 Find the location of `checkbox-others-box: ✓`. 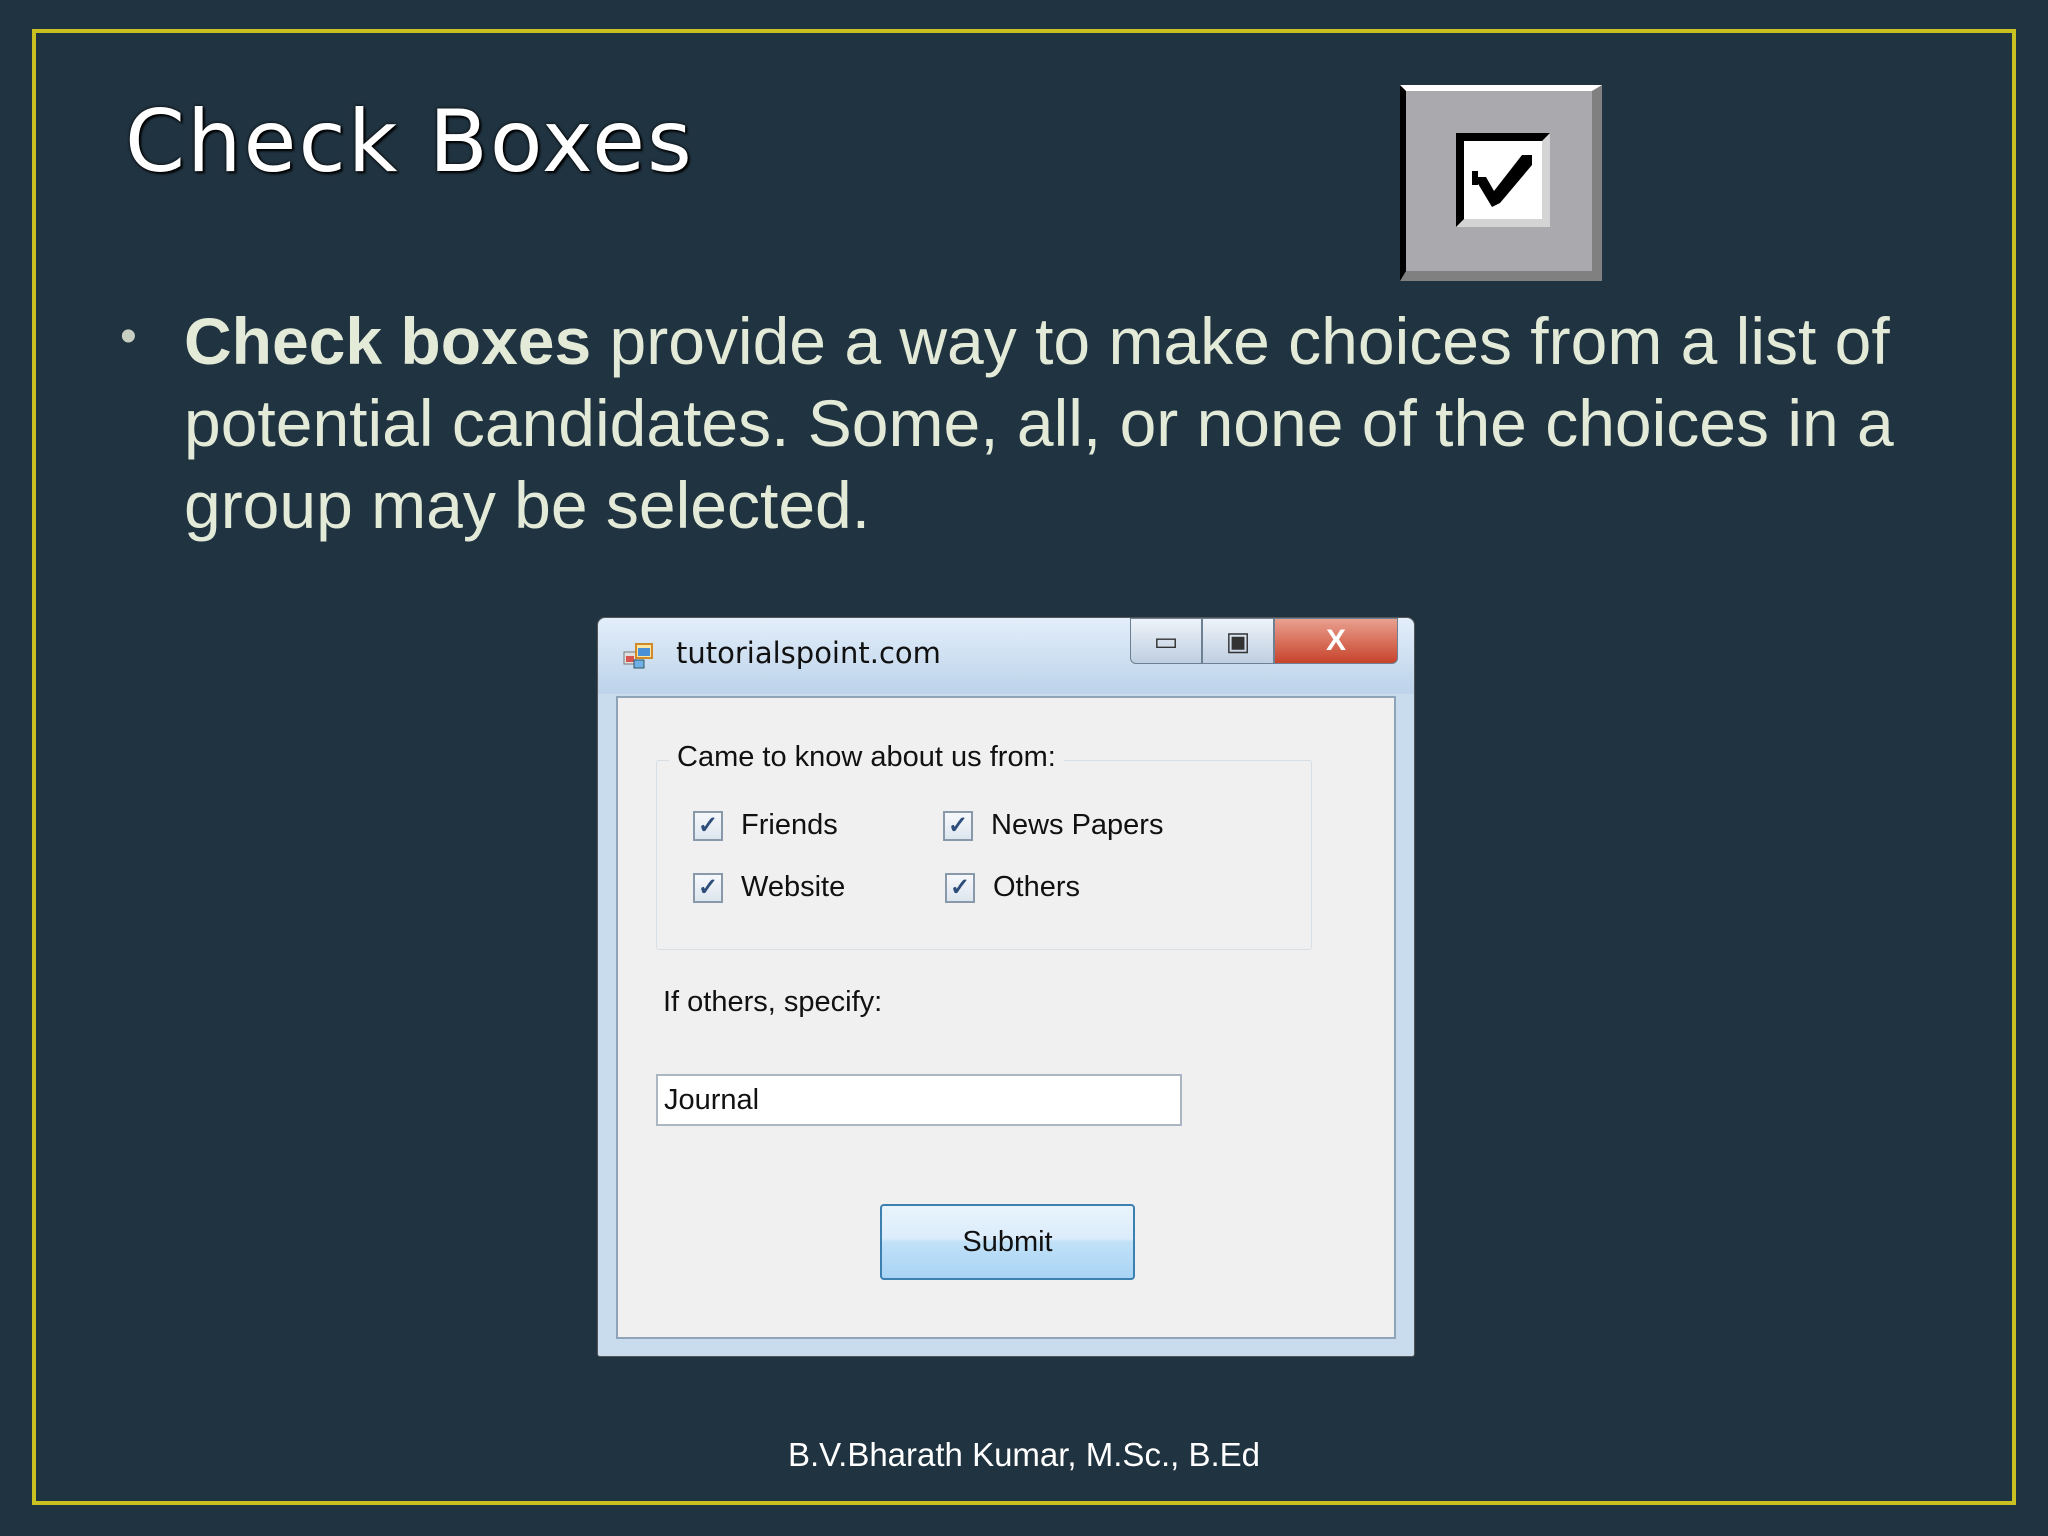

checkbox-others-box: ✓ is located at coordinates (960, 887).